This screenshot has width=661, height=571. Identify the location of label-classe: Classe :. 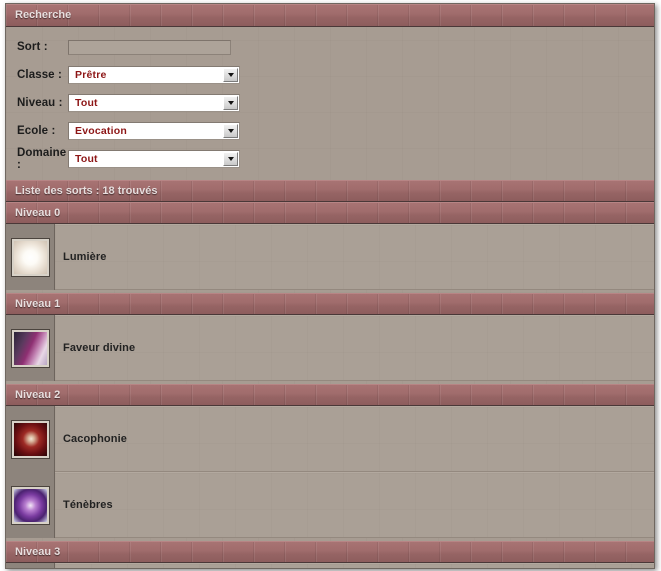
(39, 75).